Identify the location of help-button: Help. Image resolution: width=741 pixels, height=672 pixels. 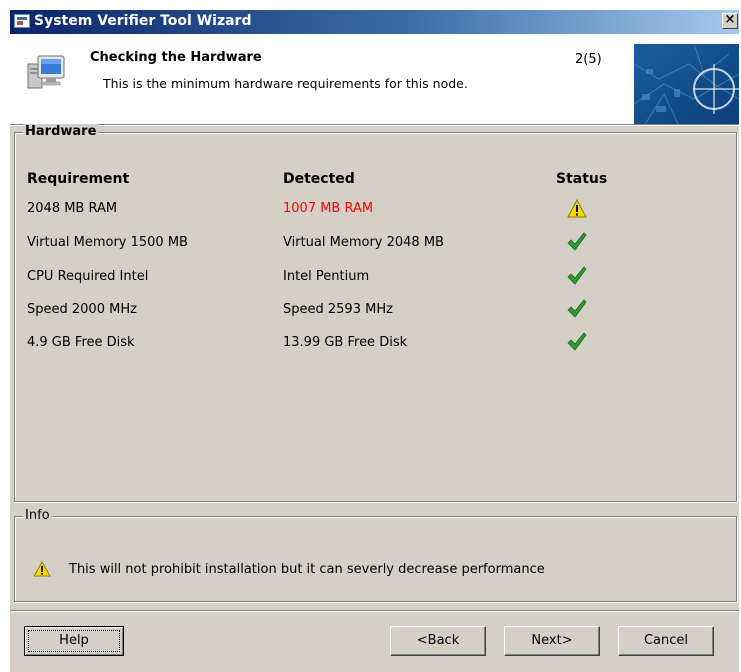
(74, 641).